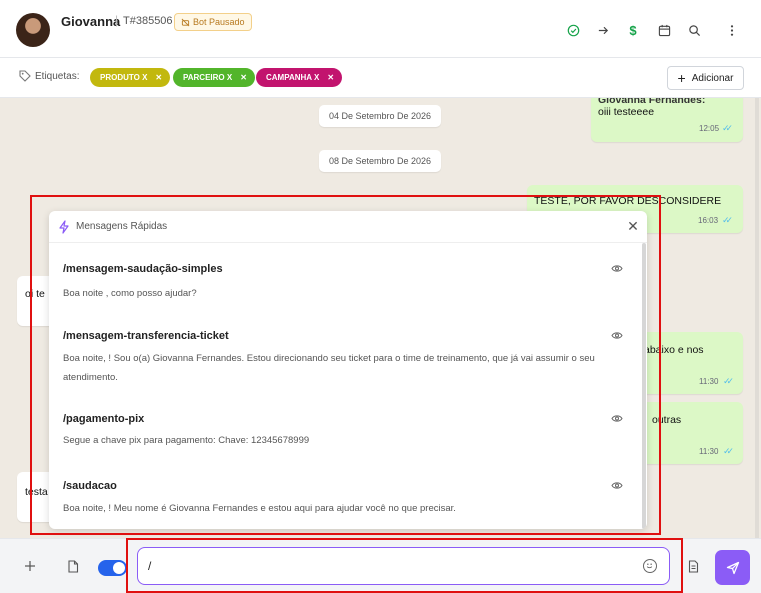 The image size is (761, 593). Describe the element at coordinates (33, 30) in the screenshot. I see `avatar` at that location.